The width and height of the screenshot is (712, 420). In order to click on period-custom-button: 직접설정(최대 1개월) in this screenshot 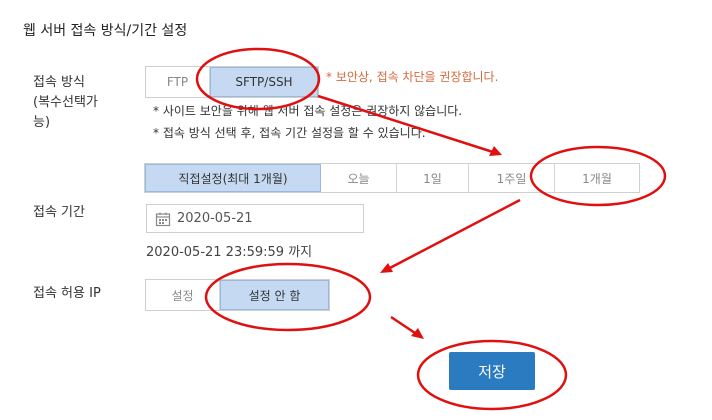, I will do `click(233, 178)`.